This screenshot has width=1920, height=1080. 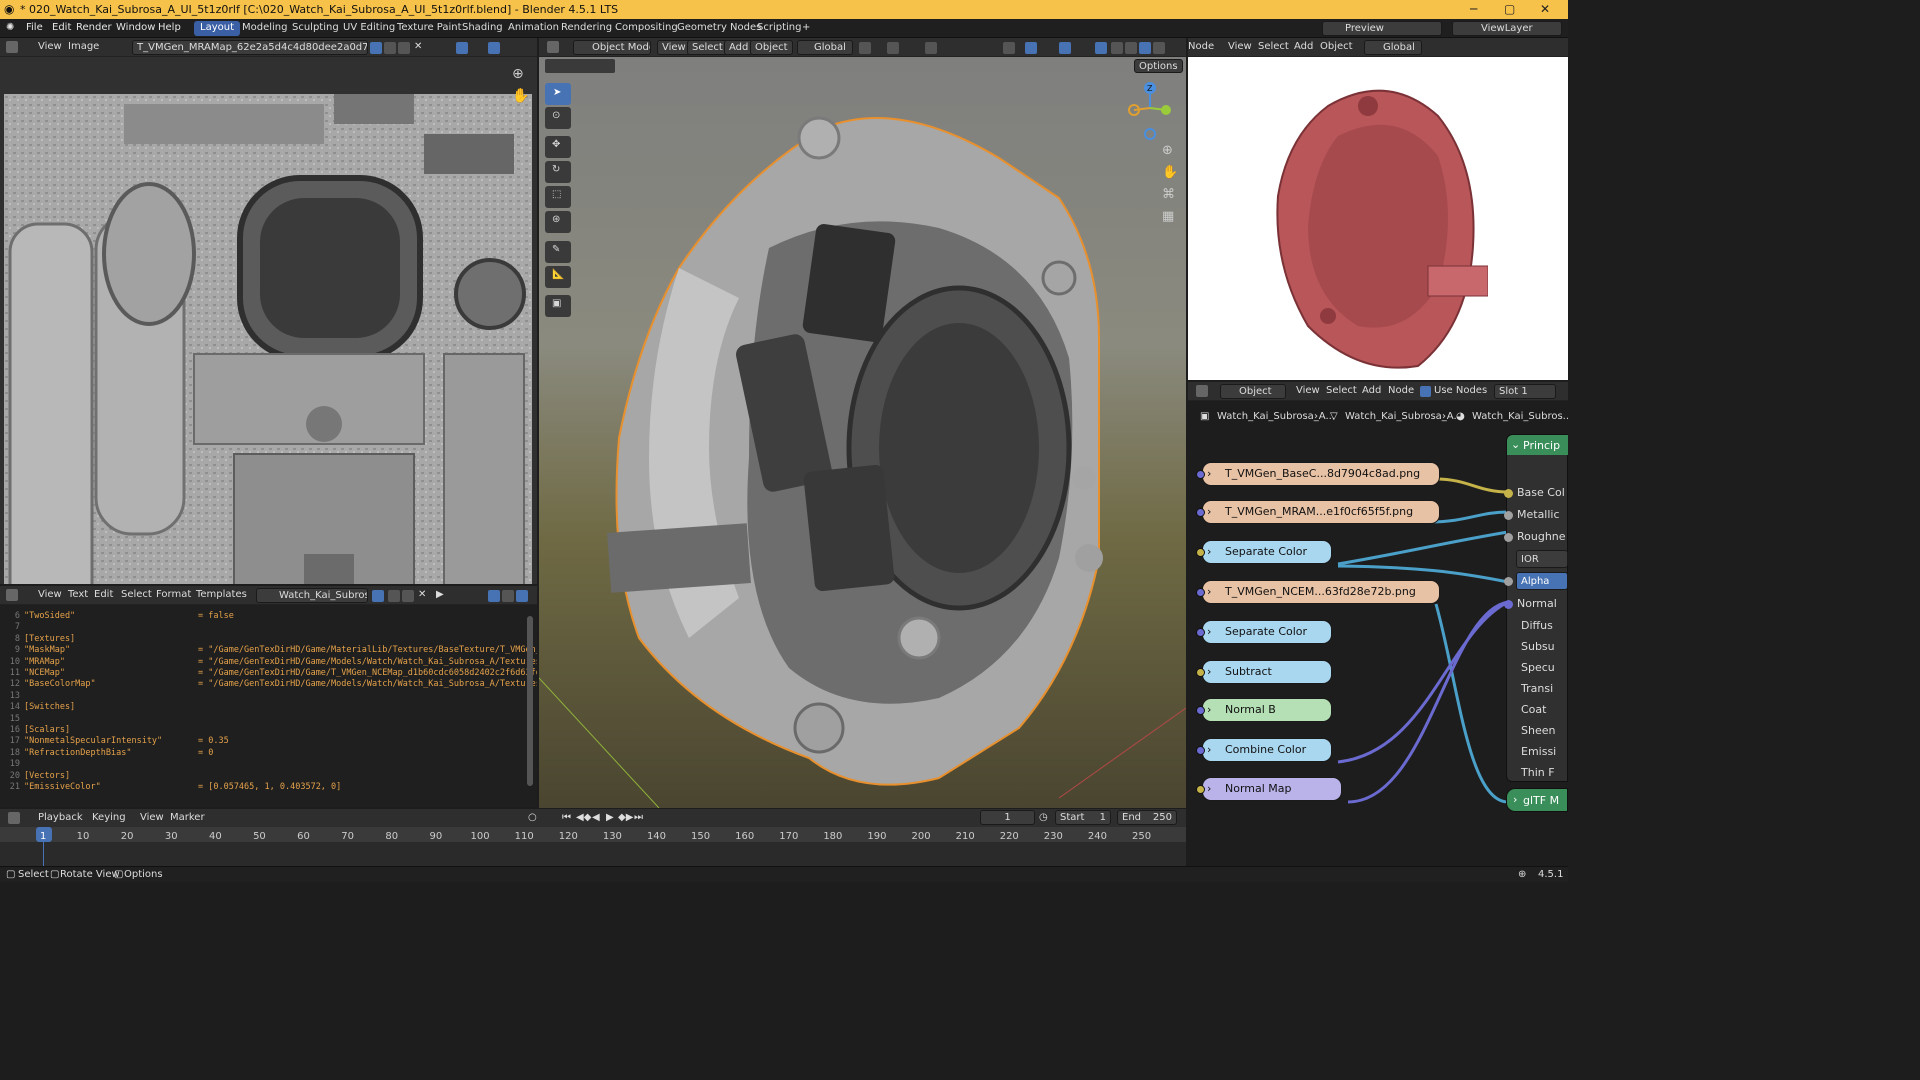 What do you see at coordinates (1508, 537) in the screenshot?
I see `roughness-socket` at bounding box center [1508, 537].